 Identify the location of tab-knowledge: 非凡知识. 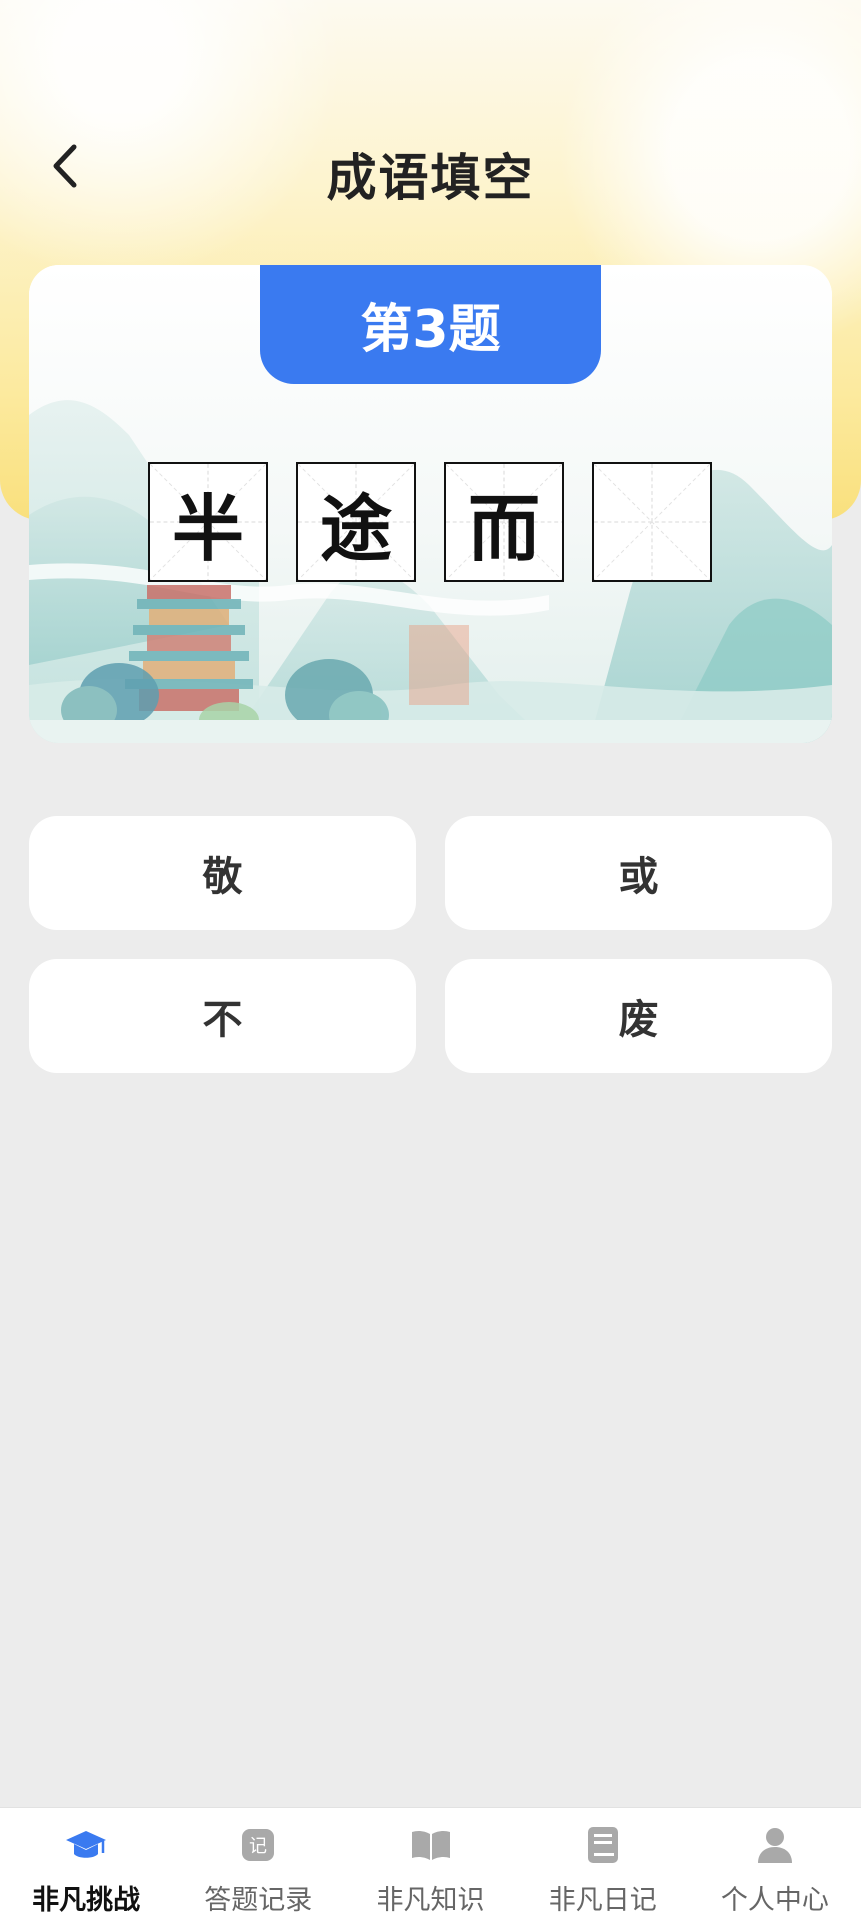
(430, 1864).